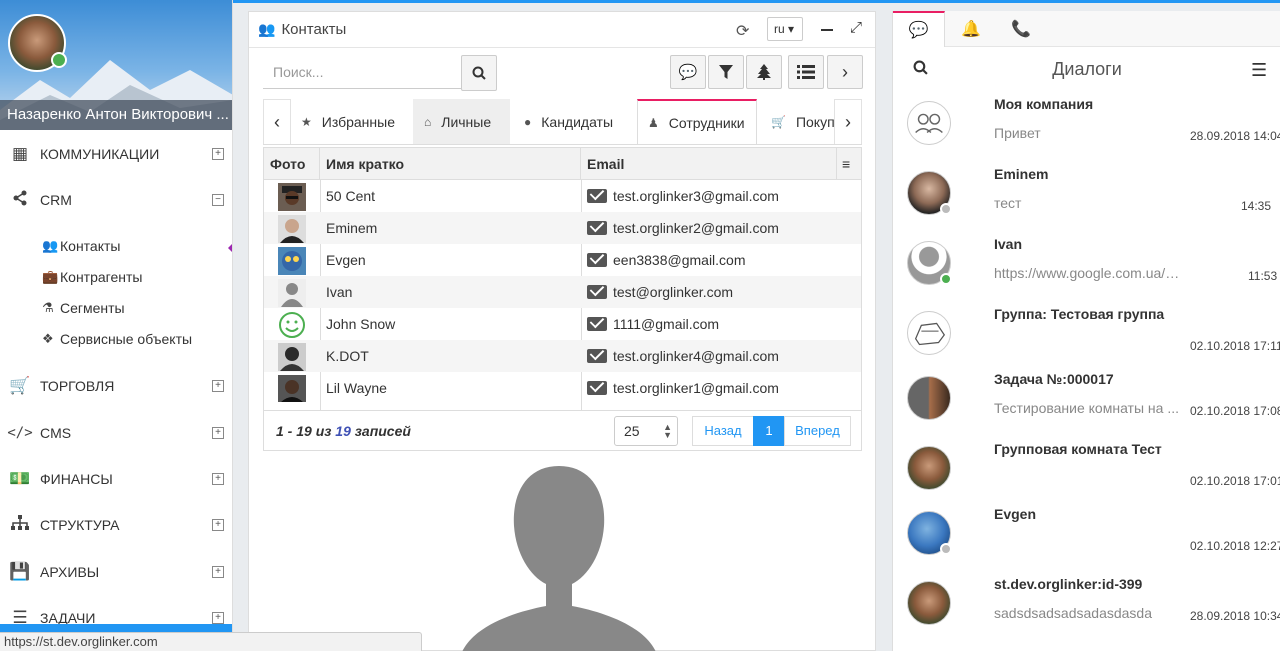 This screenshot has width=1280, height=651. I want to click on menu-item-label: CMS, so click(56, 433).